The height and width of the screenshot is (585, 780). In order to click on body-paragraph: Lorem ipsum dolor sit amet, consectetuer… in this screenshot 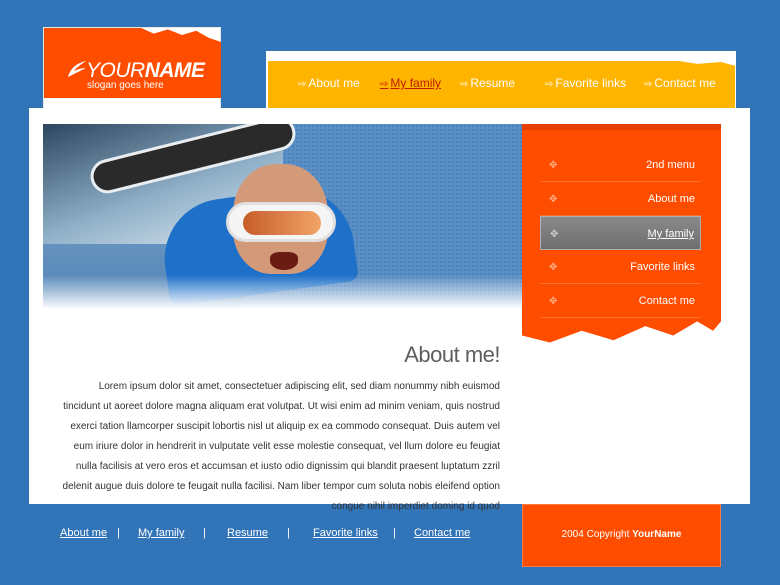, I will do `click(281, 446)`.